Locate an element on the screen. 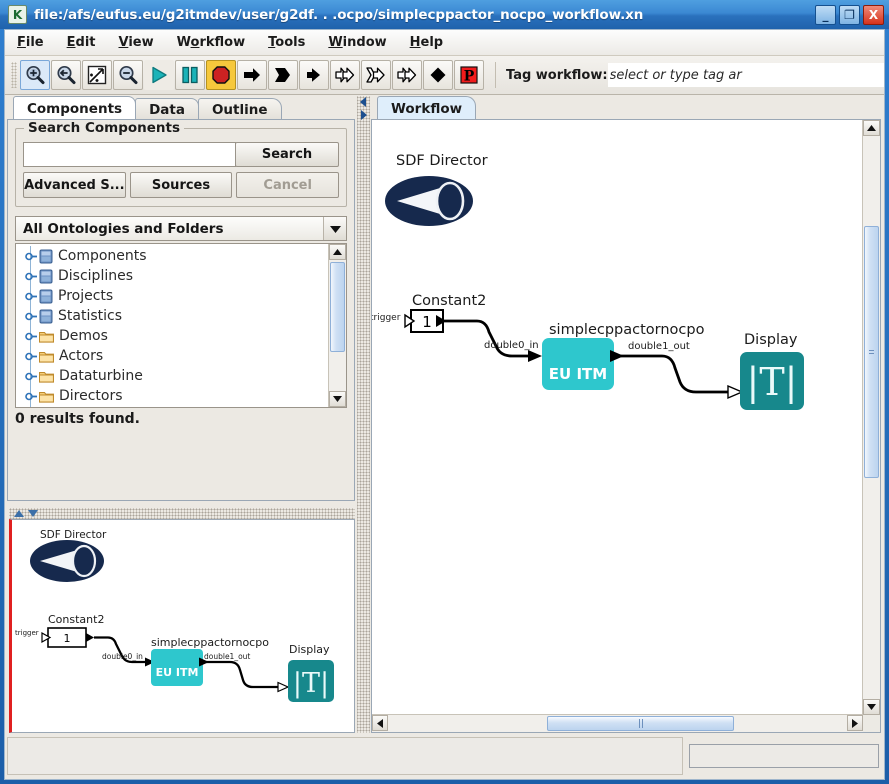  tree-item-statistics: Statistics is located at coordinates (172, 316).